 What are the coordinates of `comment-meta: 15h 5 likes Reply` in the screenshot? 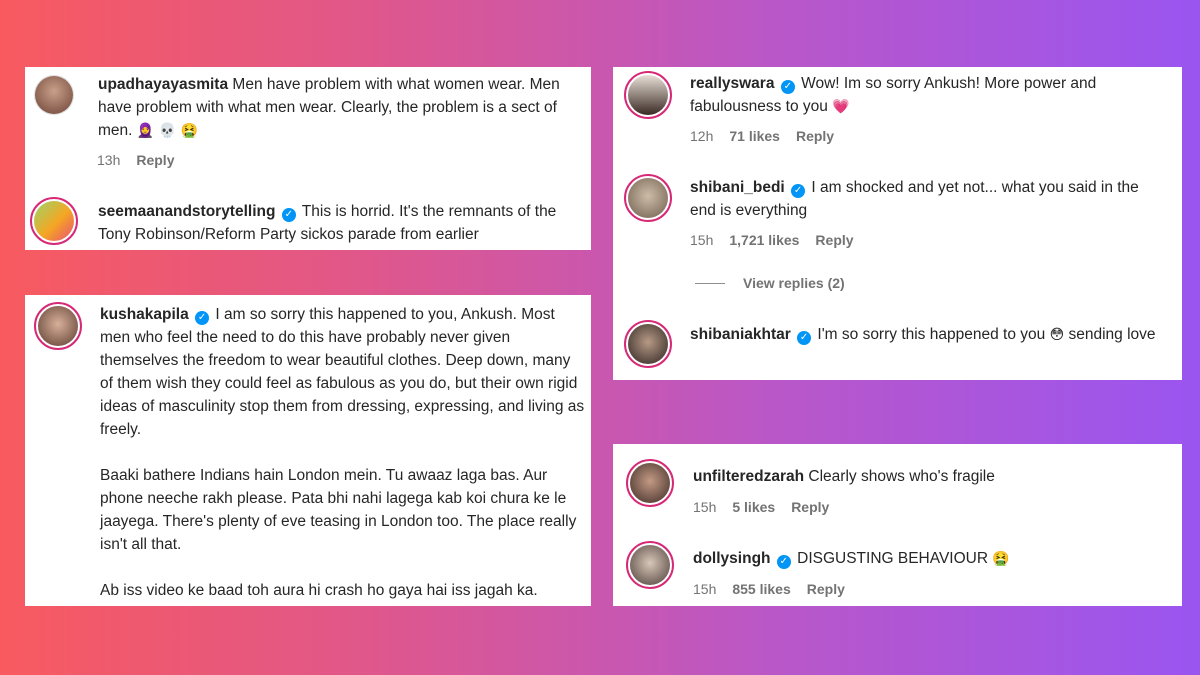 It's located at (769, 507).